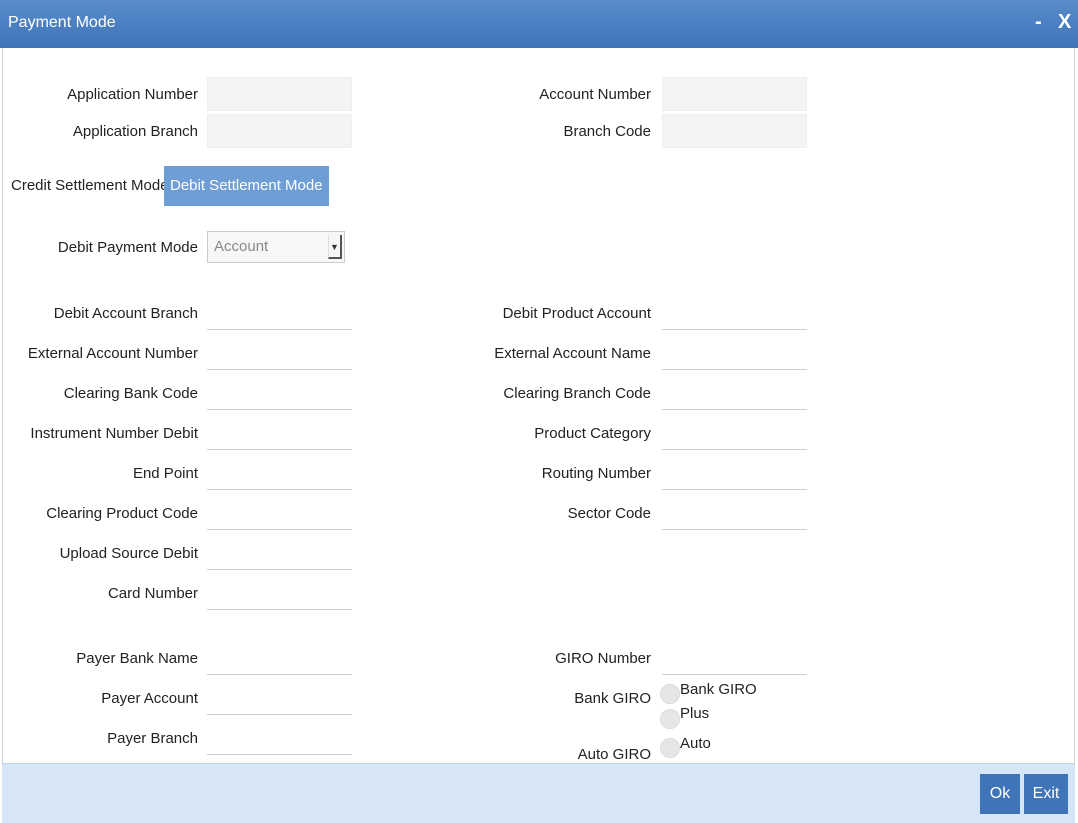  I want to click on external-account-name-field, so click(734, 353).